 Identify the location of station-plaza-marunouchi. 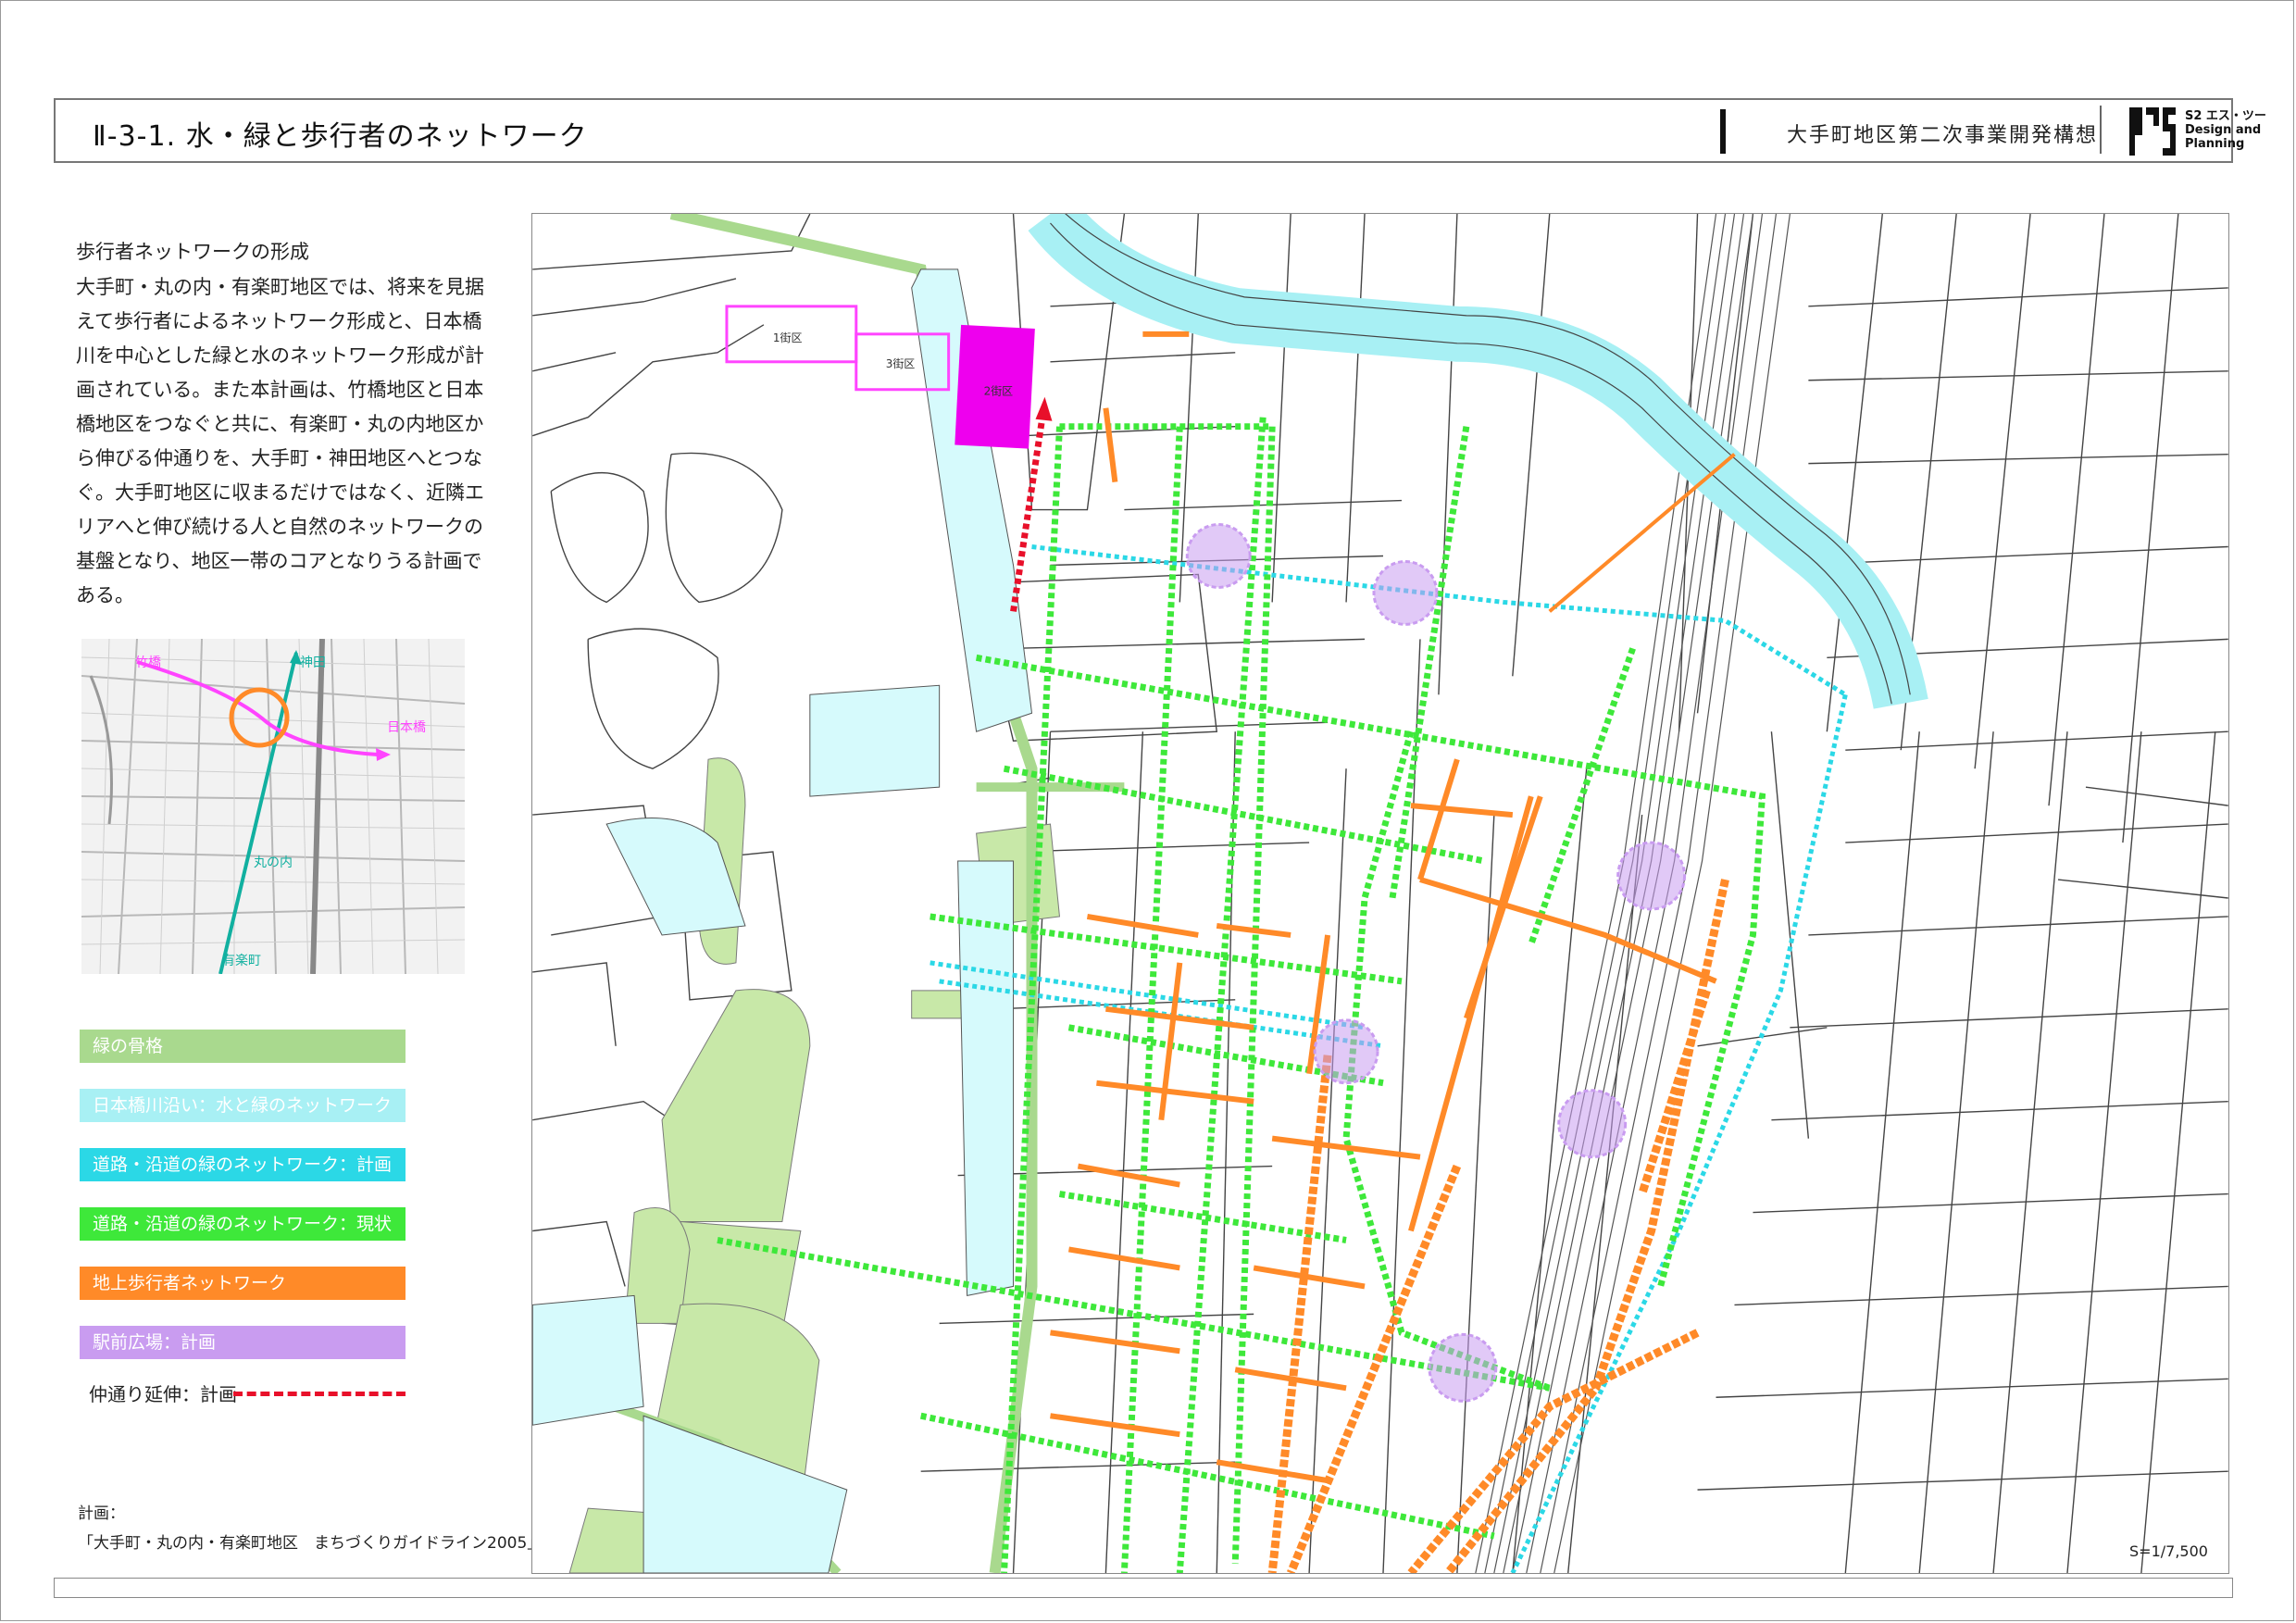
(1346, 1051).